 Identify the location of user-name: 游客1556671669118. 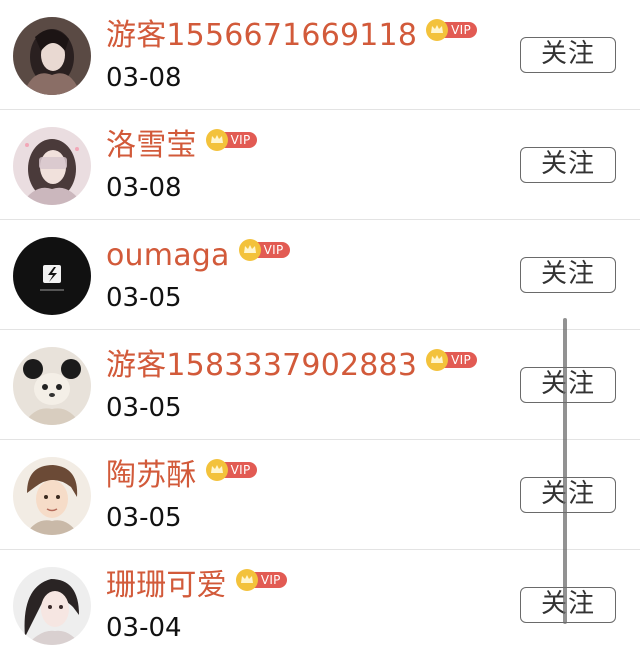
(261, 36).